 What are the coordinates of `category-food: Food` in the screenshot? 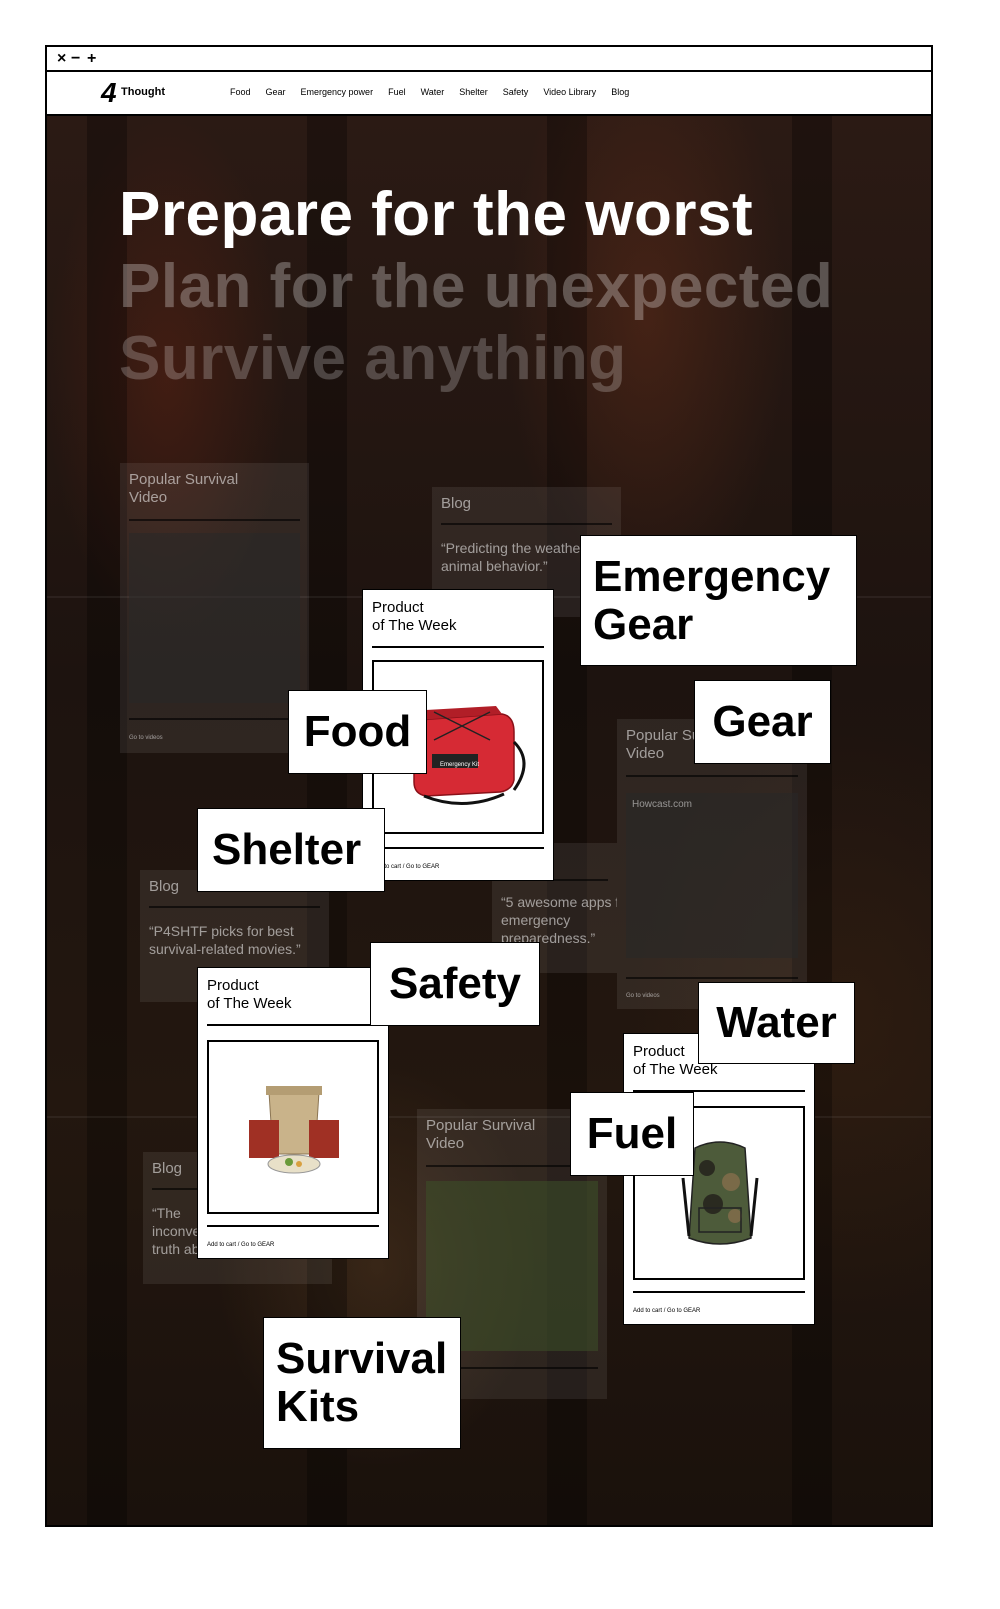 It's located at (357, 732).